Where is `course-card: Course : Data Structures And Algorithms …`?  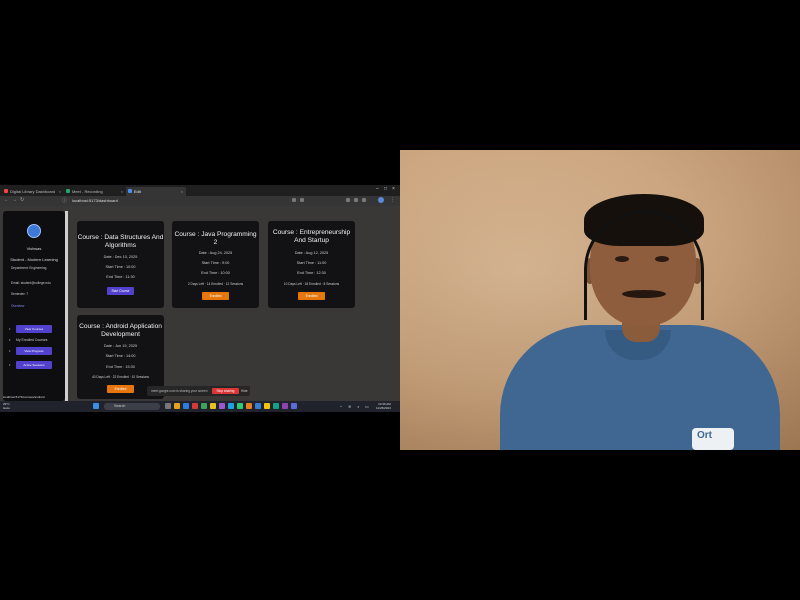 course-card: Course : Data Structures And Algorithms … is located at coordinates (120, 264).